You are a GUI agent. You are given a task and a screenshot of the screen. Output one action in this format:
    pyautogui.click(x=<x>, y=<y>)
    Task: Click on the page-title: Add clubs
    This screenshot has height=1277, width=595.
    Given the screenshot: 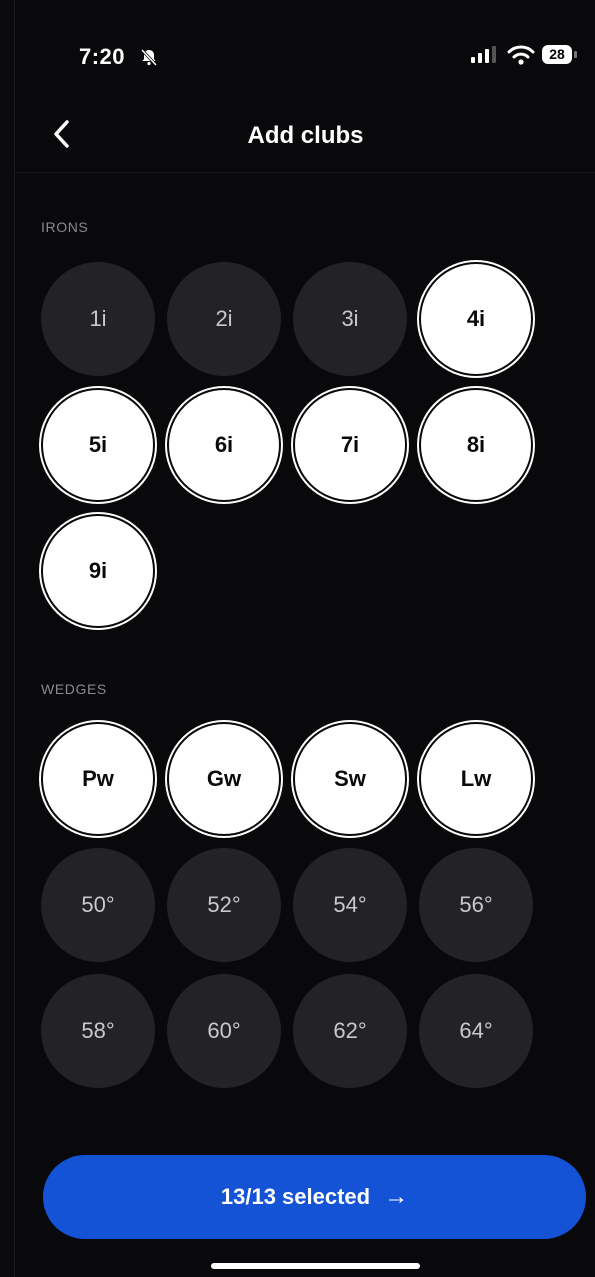 What is the action you would take?
    pyautogui.click(x=305, y=135)
    